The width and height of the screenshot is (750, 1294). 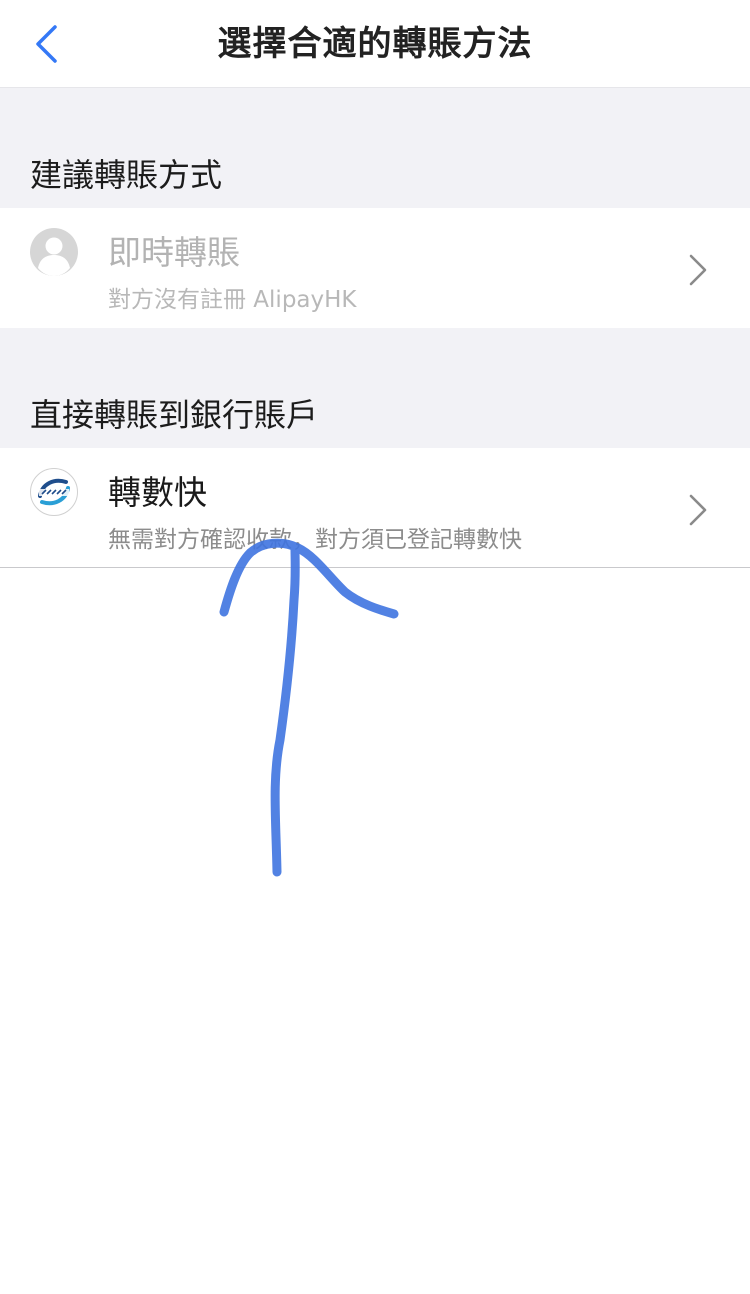 I want to click on list-divider, so click(x=375, y=567).